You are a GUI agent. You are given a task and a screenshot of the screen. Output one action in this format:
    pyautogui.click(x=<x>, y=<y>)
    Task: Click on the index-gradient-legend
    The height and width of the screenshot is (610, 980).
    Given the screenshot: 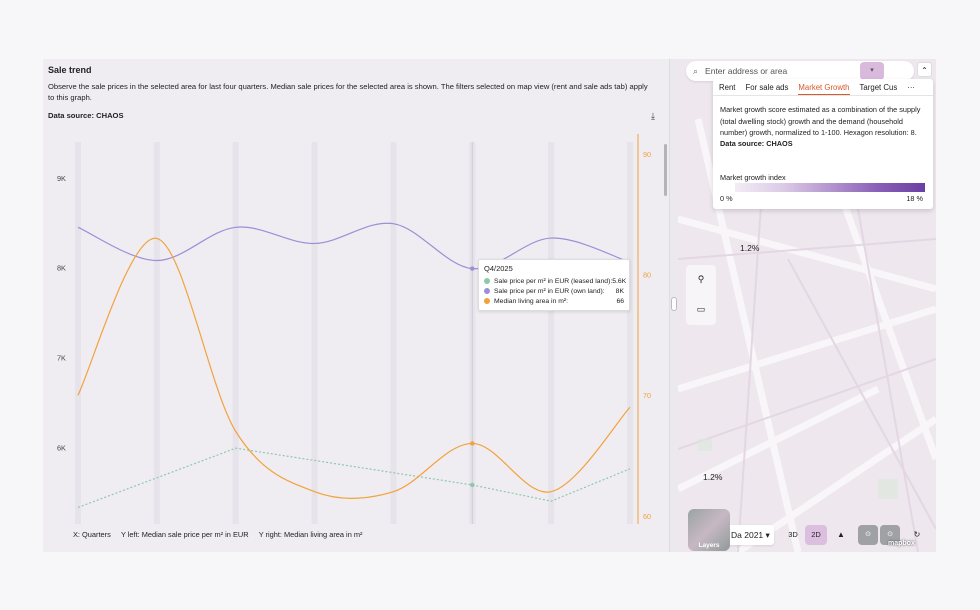 What is the action you would take?
    pyautogui.click(x=830, y=187)
    